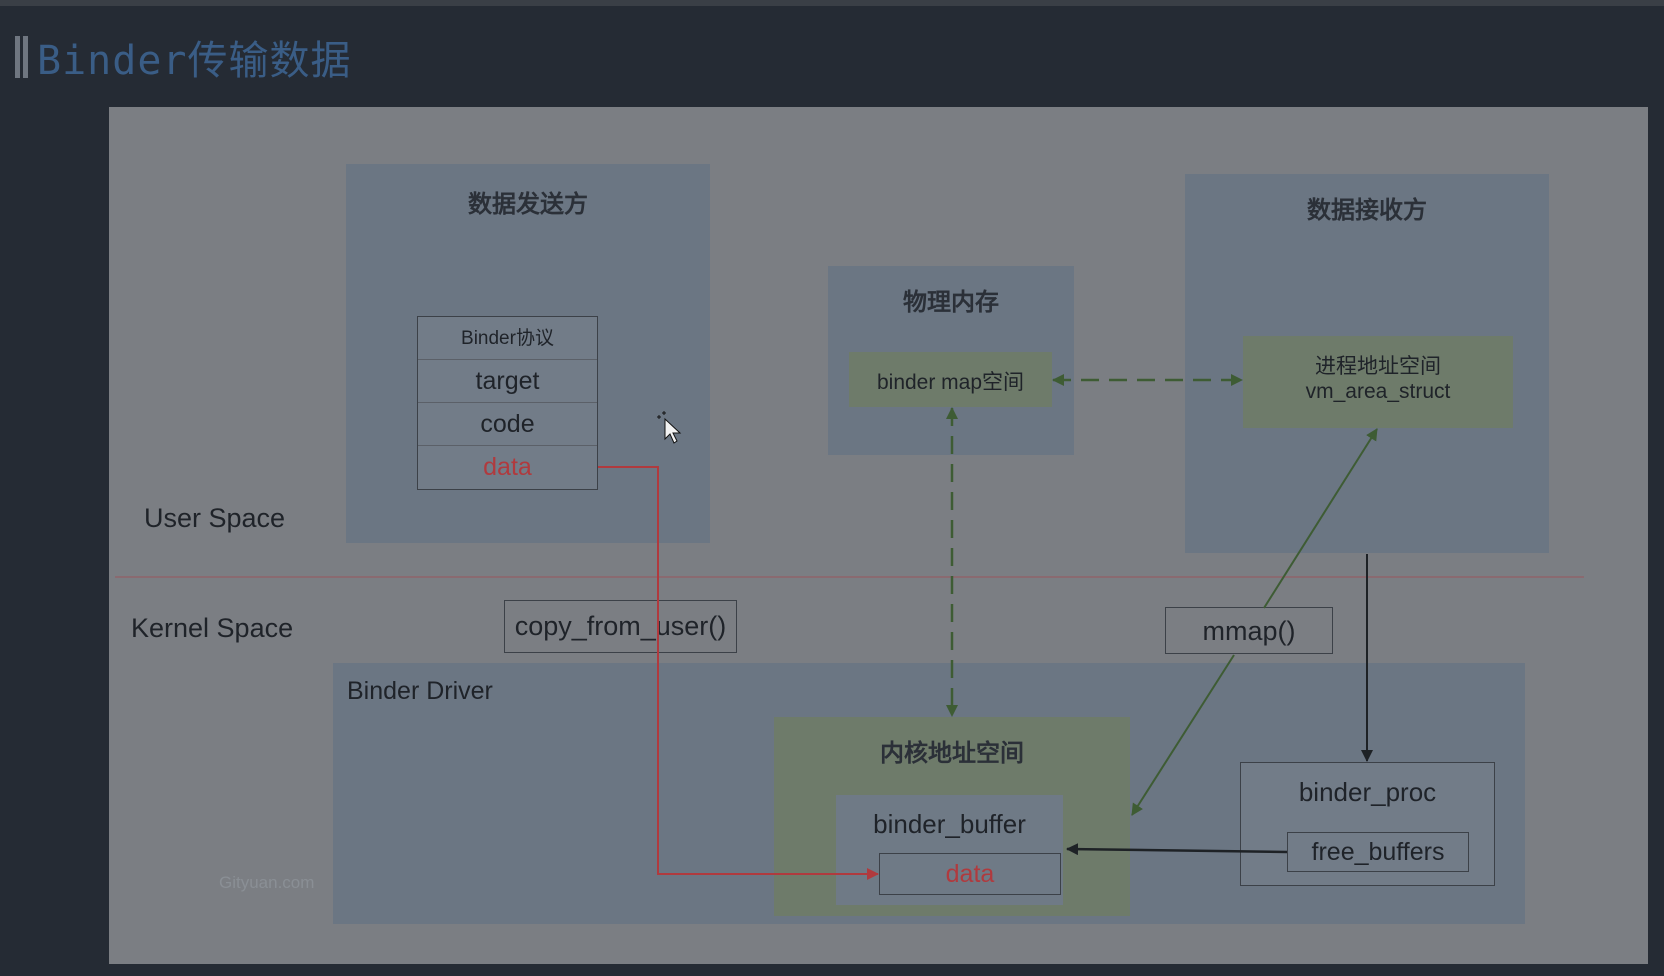 Image resolution: width=1664 pixels, height=976 pixels. Describe the element at coordinates (738, 673) in the screenshot. I see `data-copy-arrow` at that location.